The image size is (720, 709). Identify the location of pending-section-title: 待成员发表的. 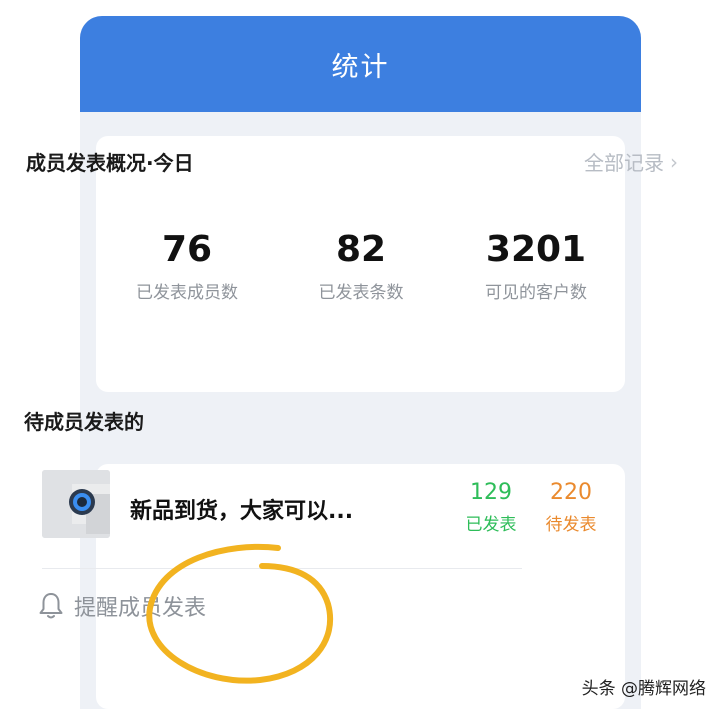
(84, 422).